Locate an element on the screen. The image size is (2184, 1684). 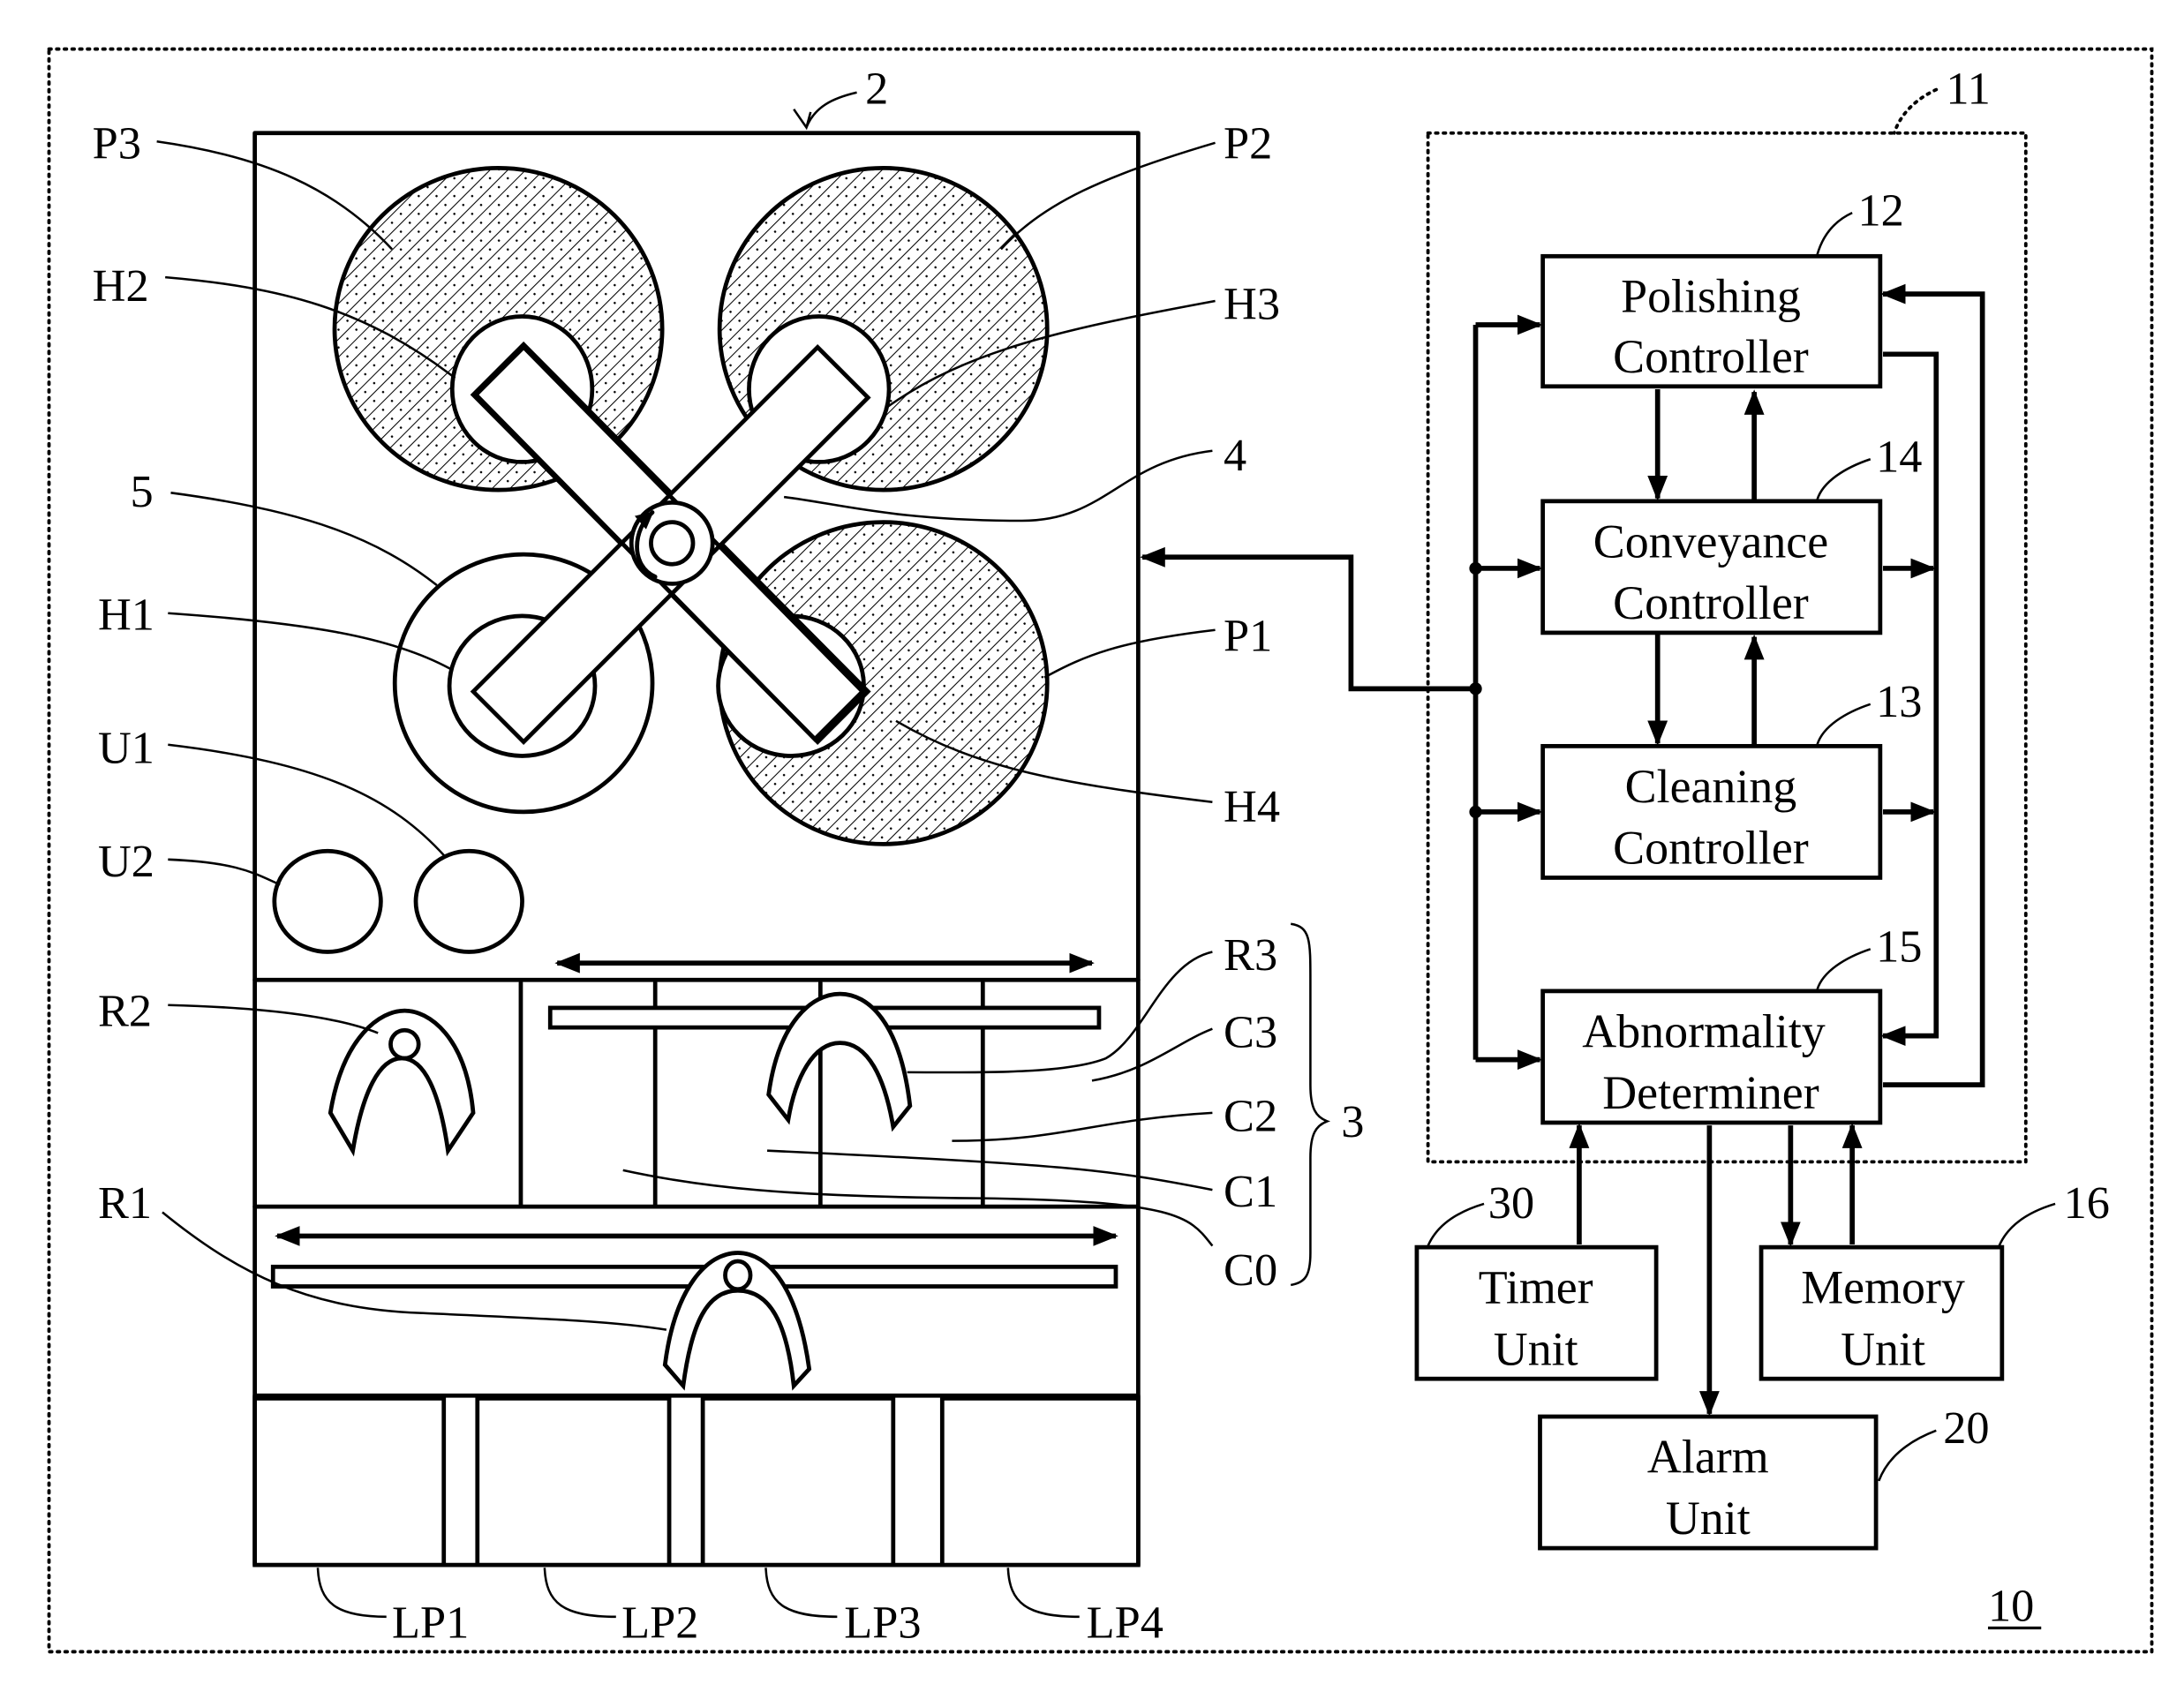
alarm-unit-line1: Alarm is located at coordinates (1708, 1456).